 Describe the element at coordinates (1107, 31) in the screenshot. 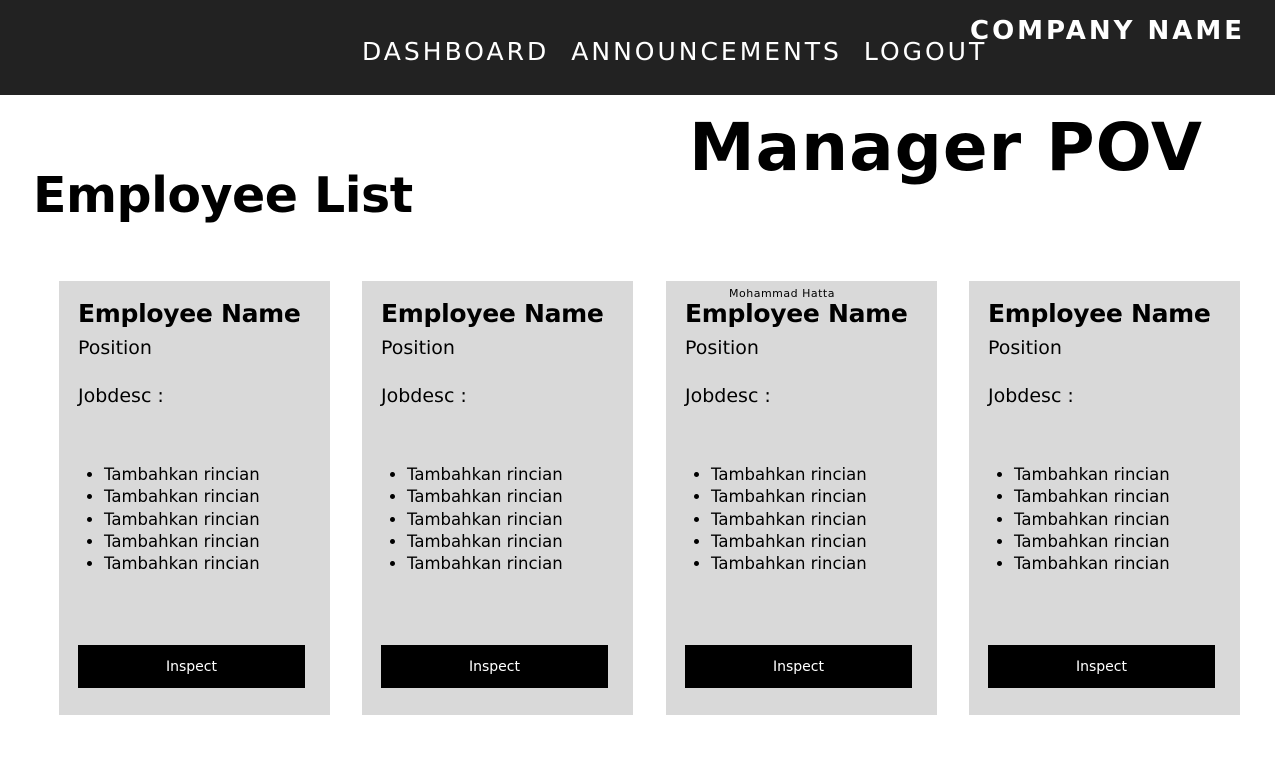

I see `company-name: COMPANY NAME` at that location.